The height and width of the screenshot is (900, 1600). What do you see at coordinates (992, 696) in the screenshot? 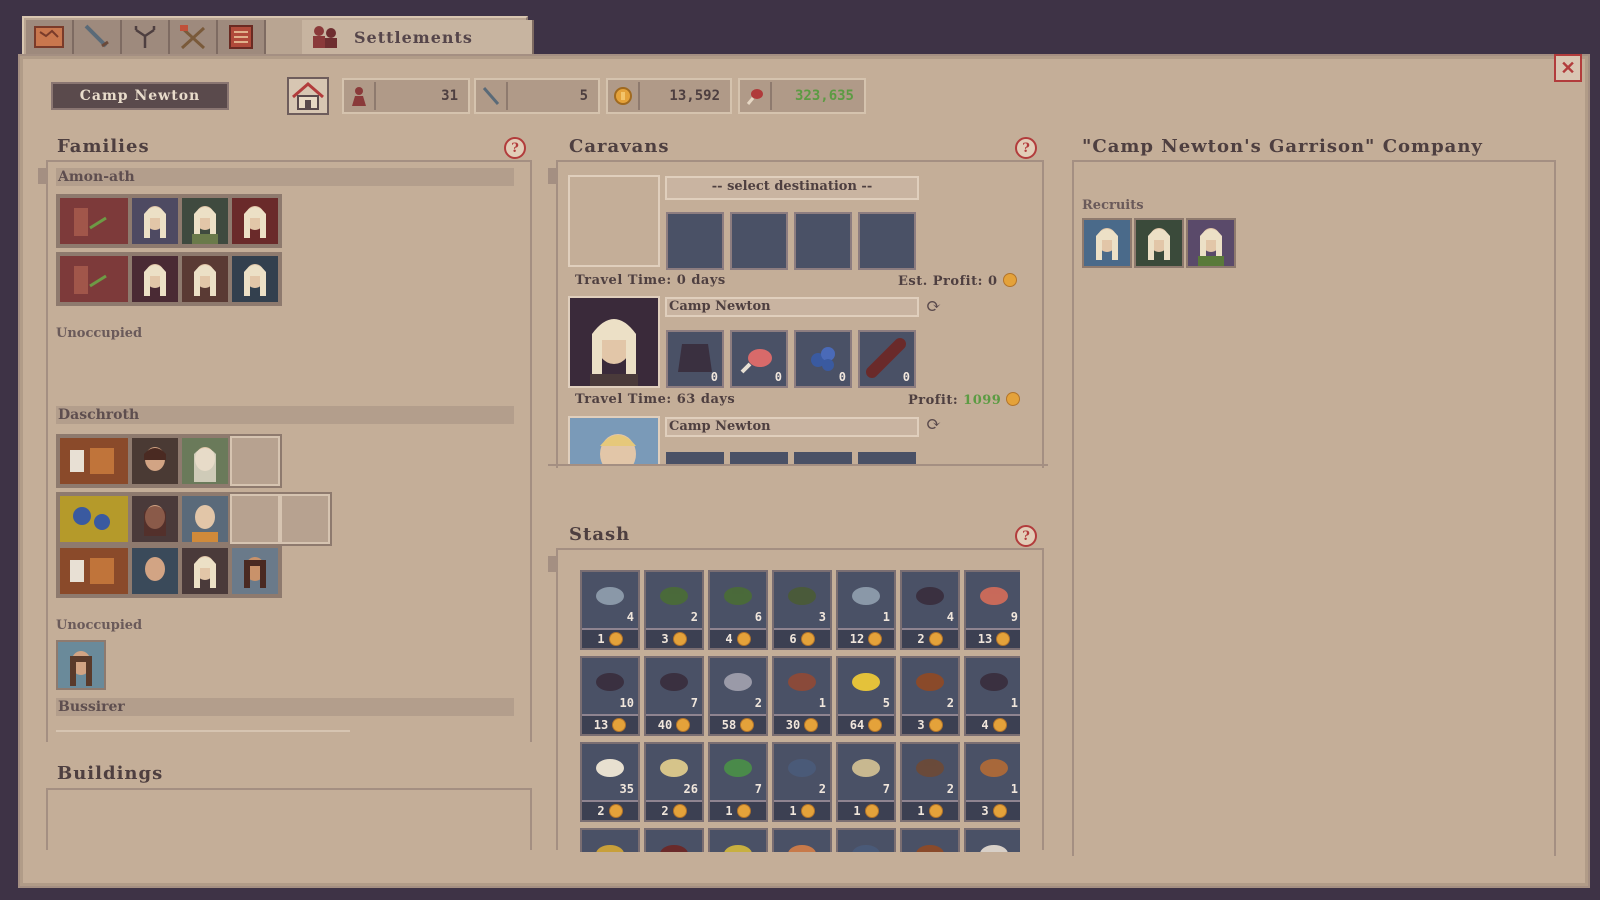
I see `stash-item: 14` at bounding box center [992, 696].